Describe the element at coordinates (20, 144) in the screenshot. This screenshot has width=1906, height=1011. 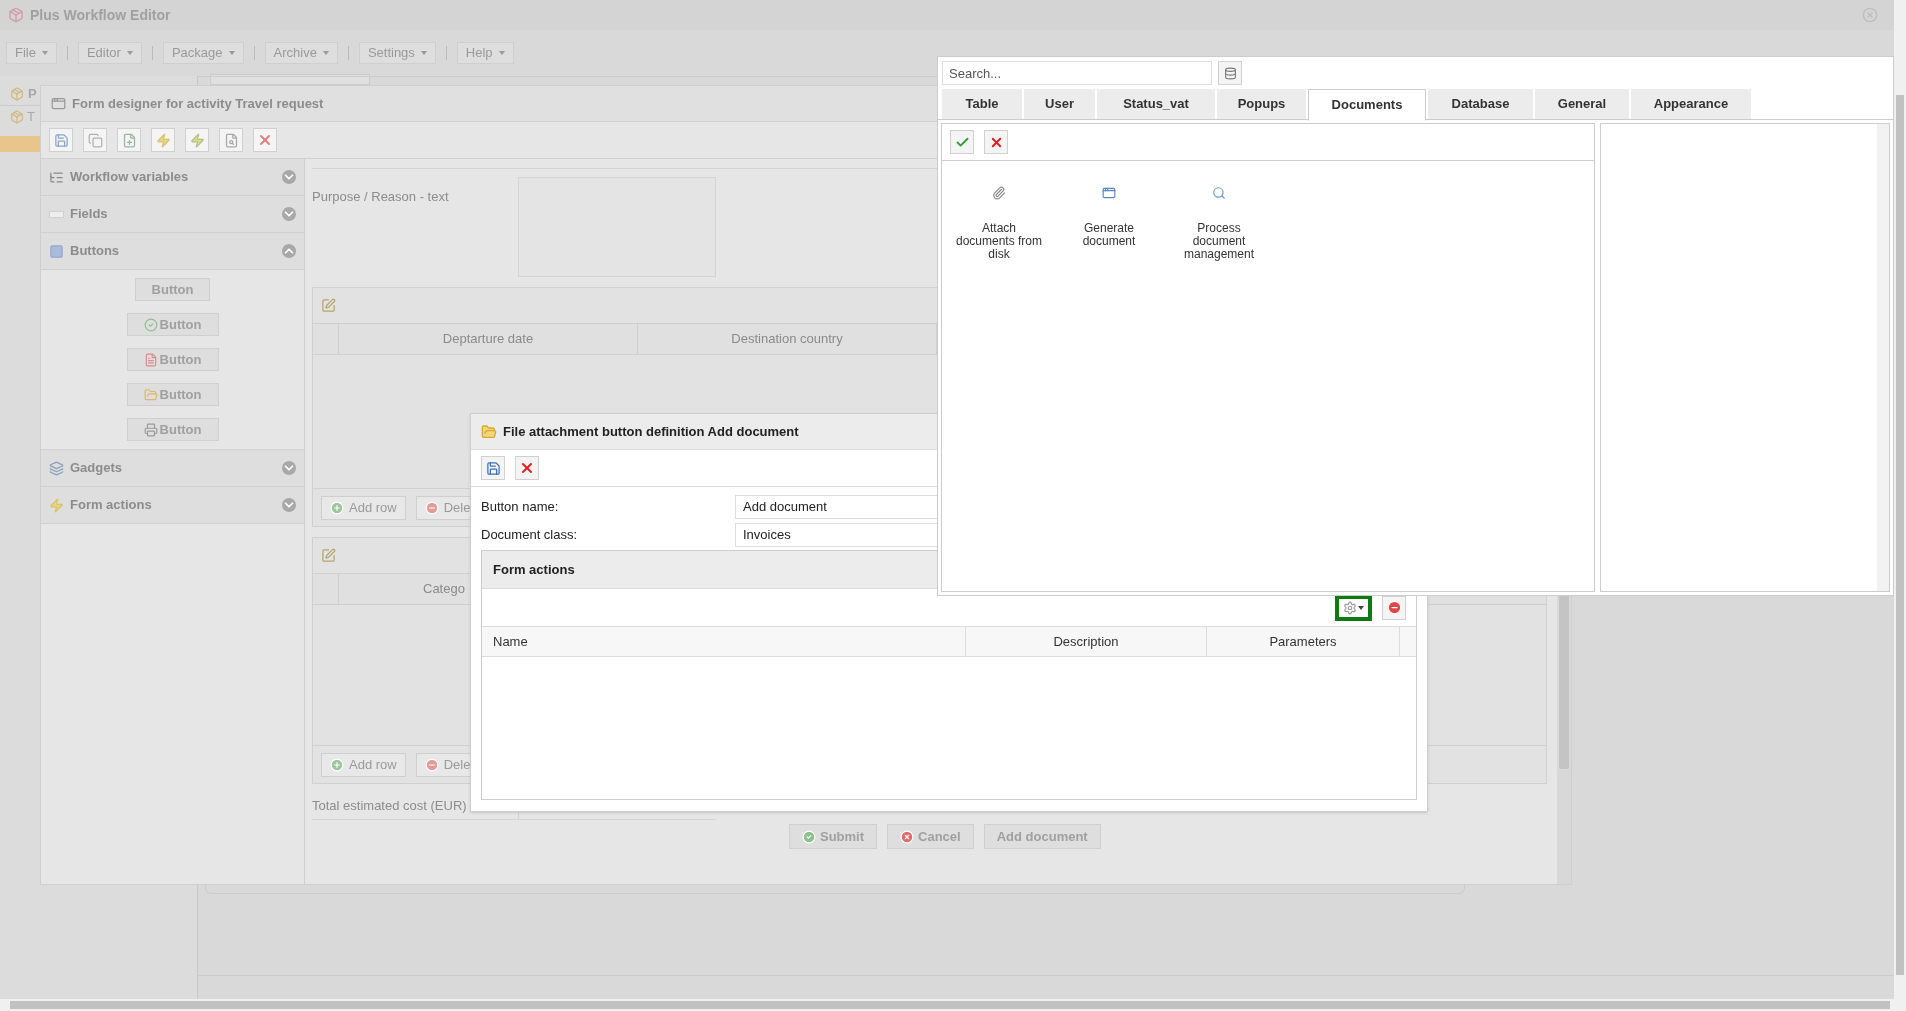
I see `selected-row` at that location.